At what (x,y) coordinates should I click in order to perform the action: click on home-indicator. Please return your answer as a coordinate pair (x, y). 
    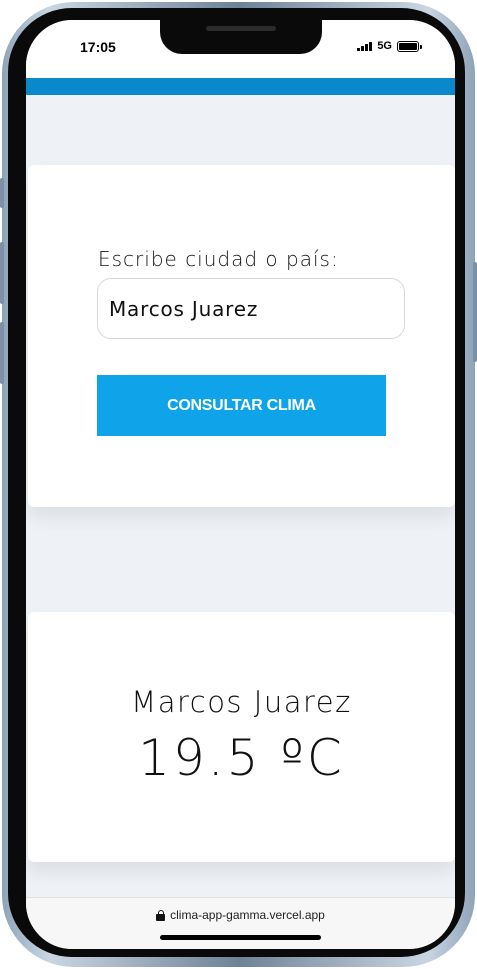
    Looking at the image, I should click on (240, 937).